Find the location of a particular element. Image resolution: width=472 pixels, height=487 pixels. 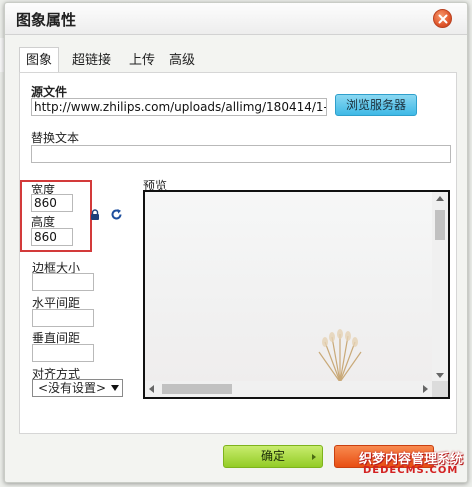

reset-size-icon is located at coordinates (116, 216).